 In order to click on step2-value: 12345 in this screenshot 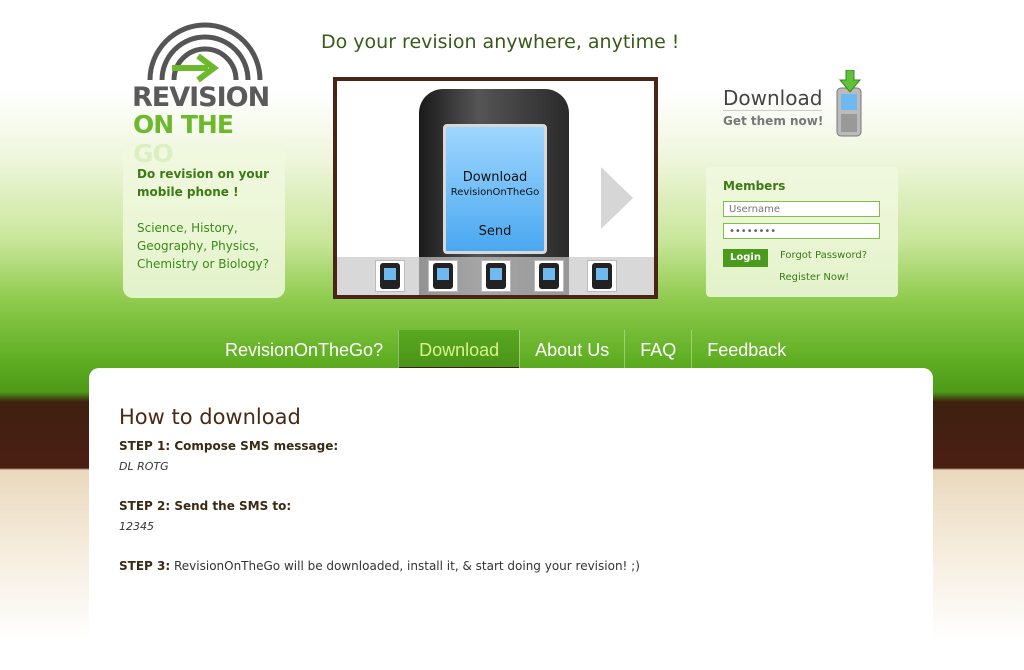, I will do `click(136, 526)`.